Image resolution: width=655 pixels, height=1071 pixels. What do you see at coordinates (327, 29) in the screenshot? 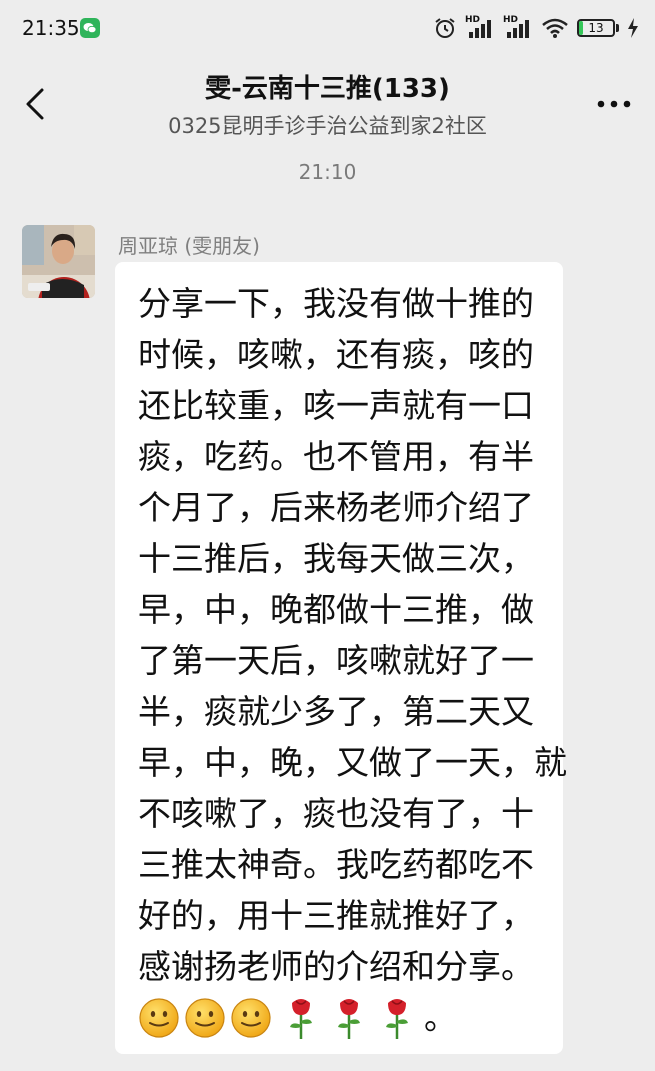
I see `status-bar: 21:35 HD HD 13` at bounding box center [327, 29].